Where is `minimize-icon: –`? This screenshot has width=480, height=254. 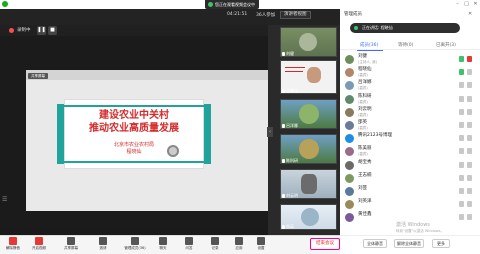
minimize-icon: – is located at coordinates (457, 4).